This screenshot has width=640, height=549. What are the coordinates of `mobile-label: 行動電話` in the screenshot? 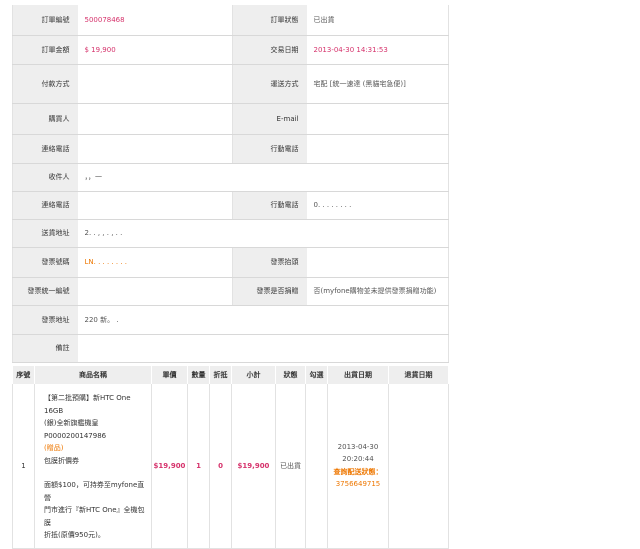 It's located at (269, 149).